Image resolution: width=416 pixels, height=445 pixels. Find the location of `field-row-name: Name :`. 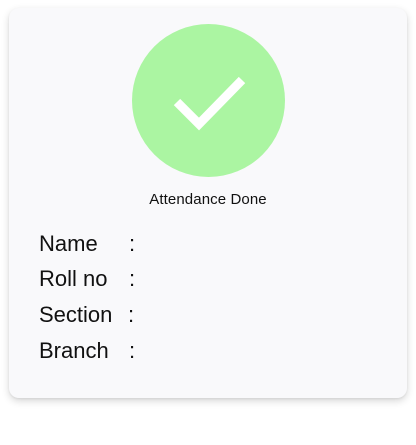

field-row-name: Name : is located at coordinates (87, 244).